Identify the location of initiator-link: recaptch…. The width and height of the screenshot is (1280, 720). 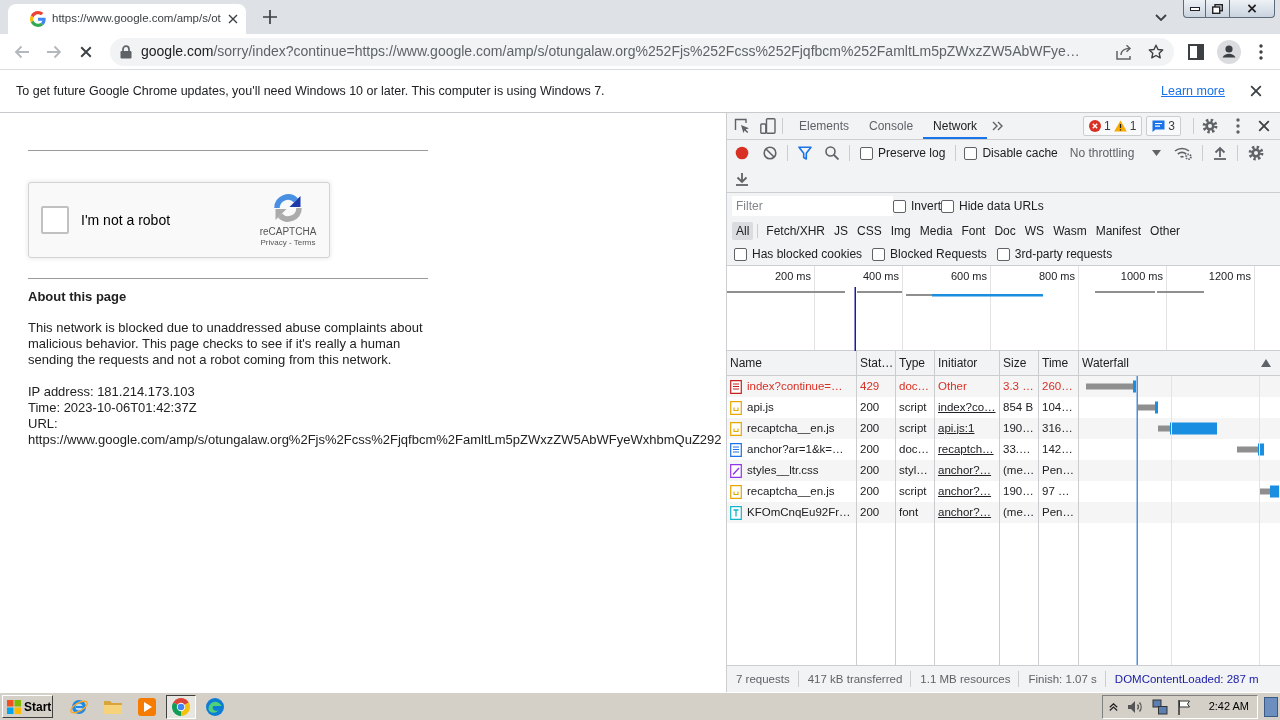
(966, 449).